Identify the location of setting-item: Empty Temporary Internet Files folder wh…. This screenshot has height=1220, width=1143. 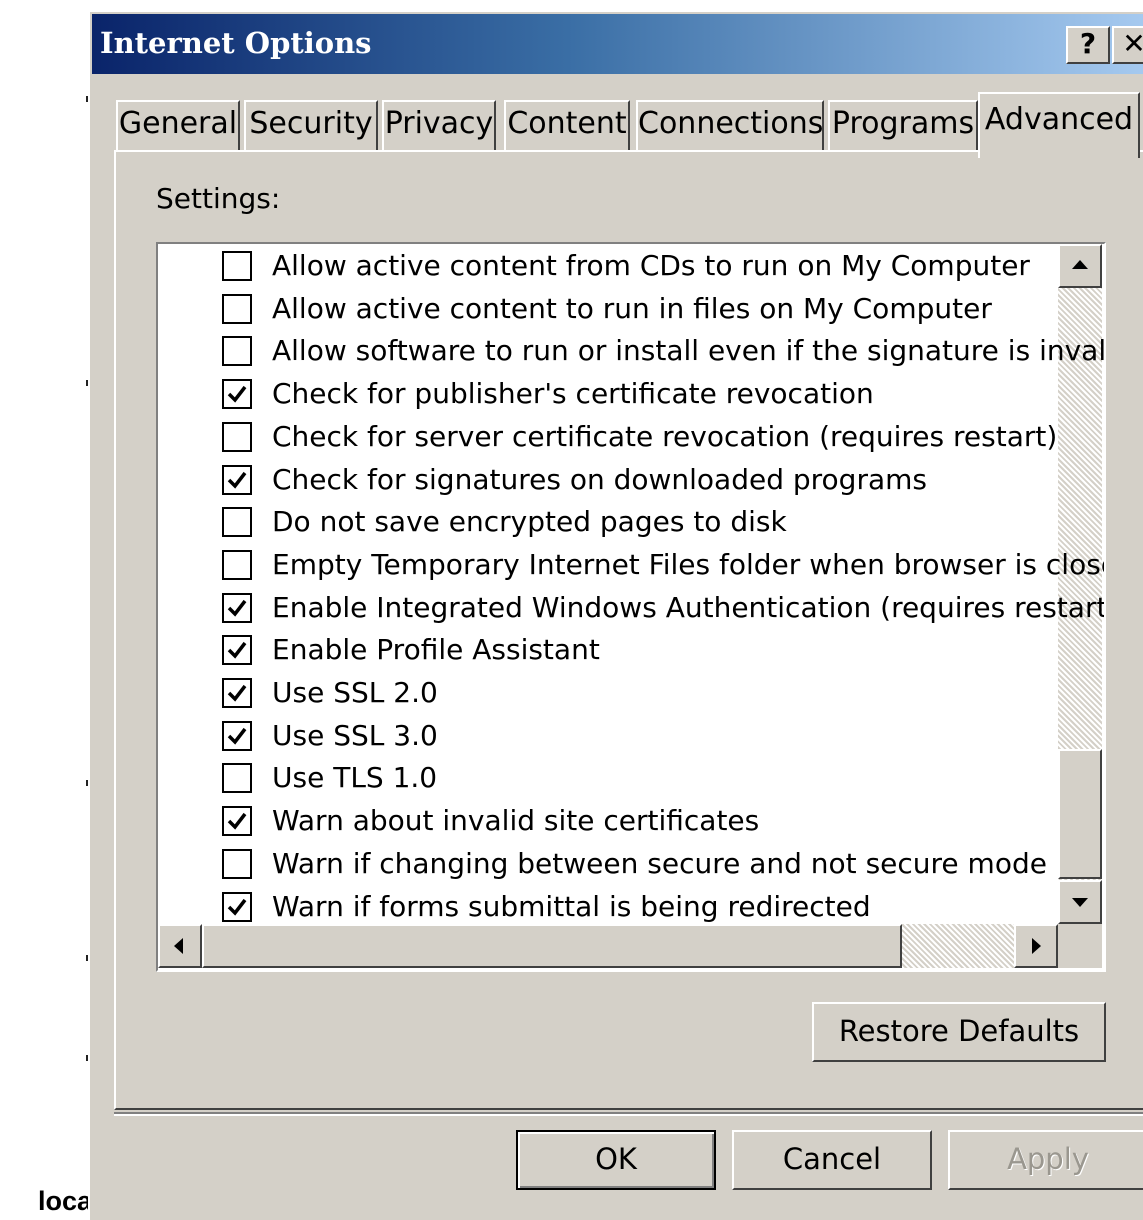
(664, 564).